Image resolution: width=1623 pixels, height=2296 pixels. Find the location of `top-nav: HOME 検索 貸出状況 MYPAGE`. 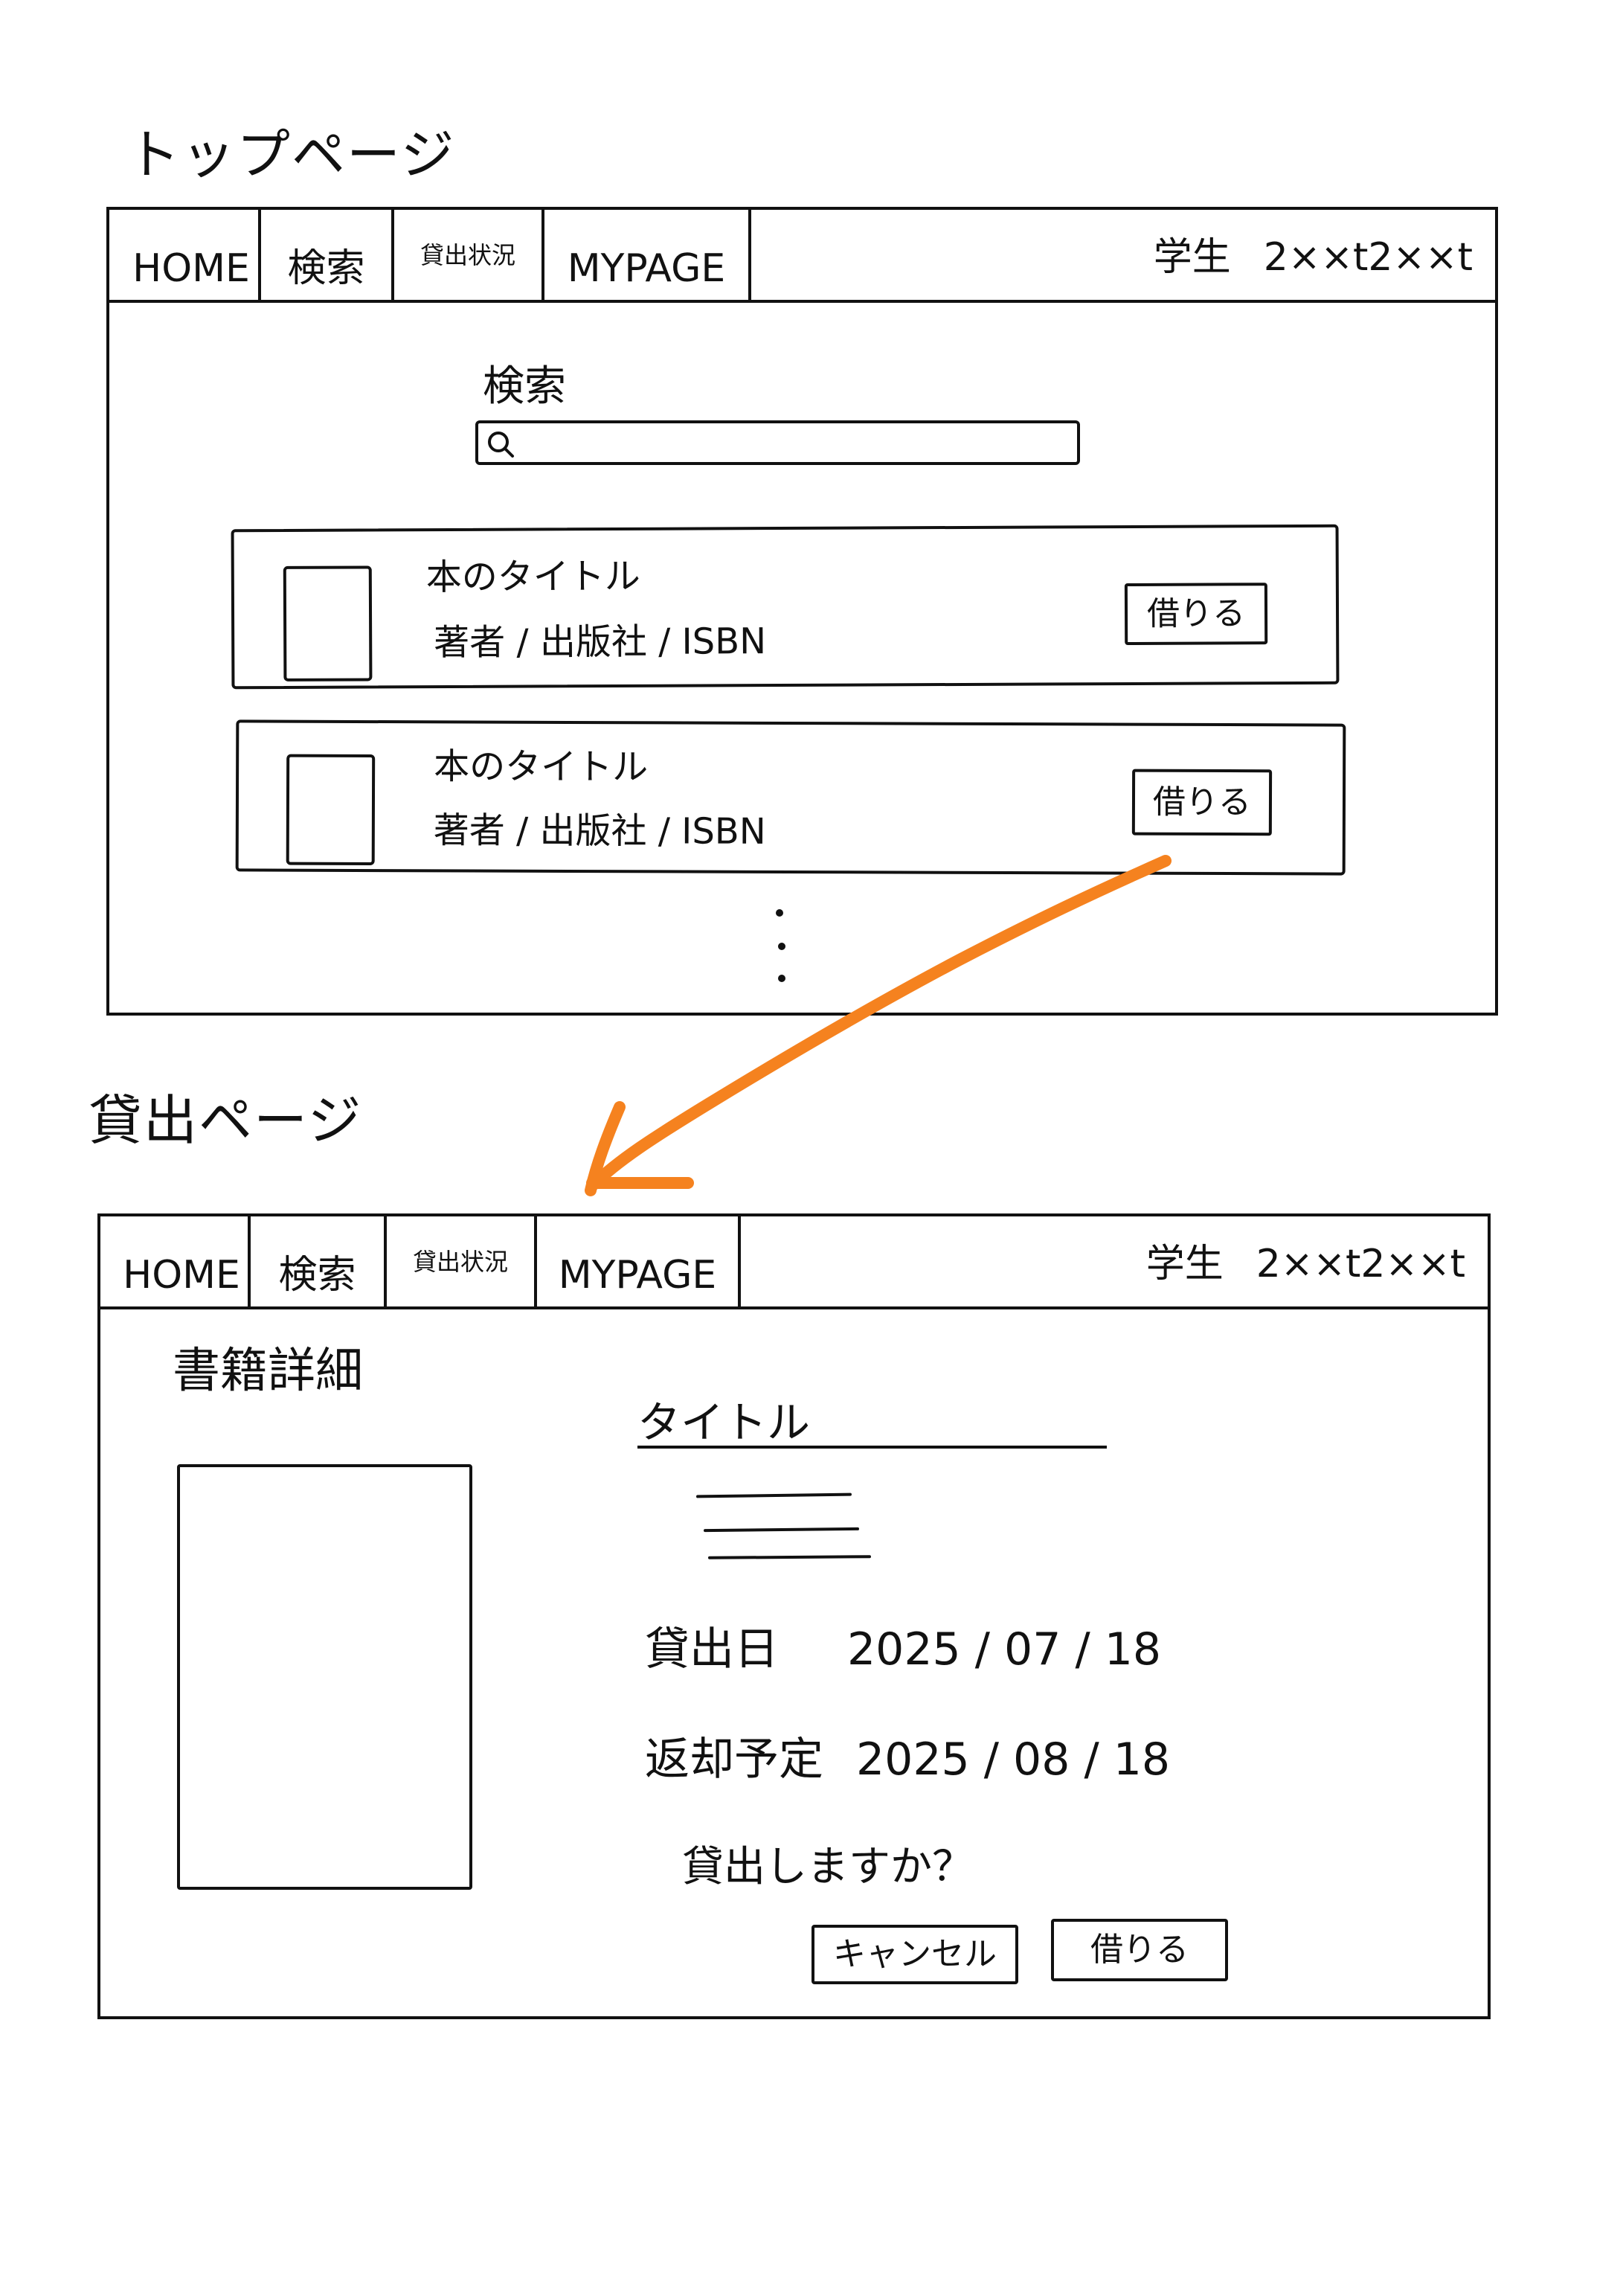

top-nav: HOME 検索 貸出状況 MYPAGE is located at coordinates (438, 255).